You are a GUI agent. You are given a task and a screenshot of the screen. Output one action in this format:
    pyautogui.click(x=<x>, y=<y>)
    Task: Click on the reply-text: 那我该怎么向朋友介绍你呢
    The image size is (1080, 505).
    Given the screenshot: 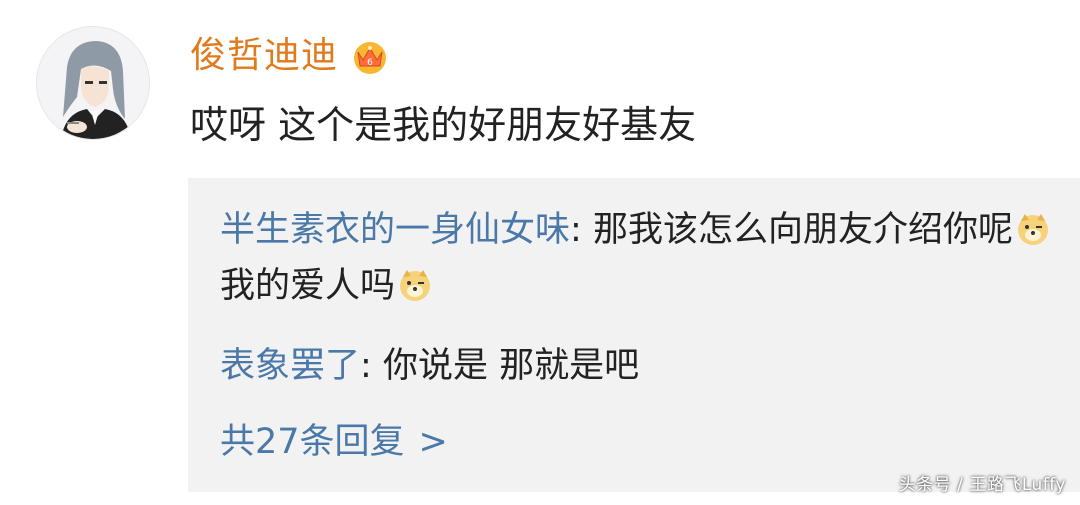 What is the action you would take?
    pyautogui.click(x=802, y=230)
    